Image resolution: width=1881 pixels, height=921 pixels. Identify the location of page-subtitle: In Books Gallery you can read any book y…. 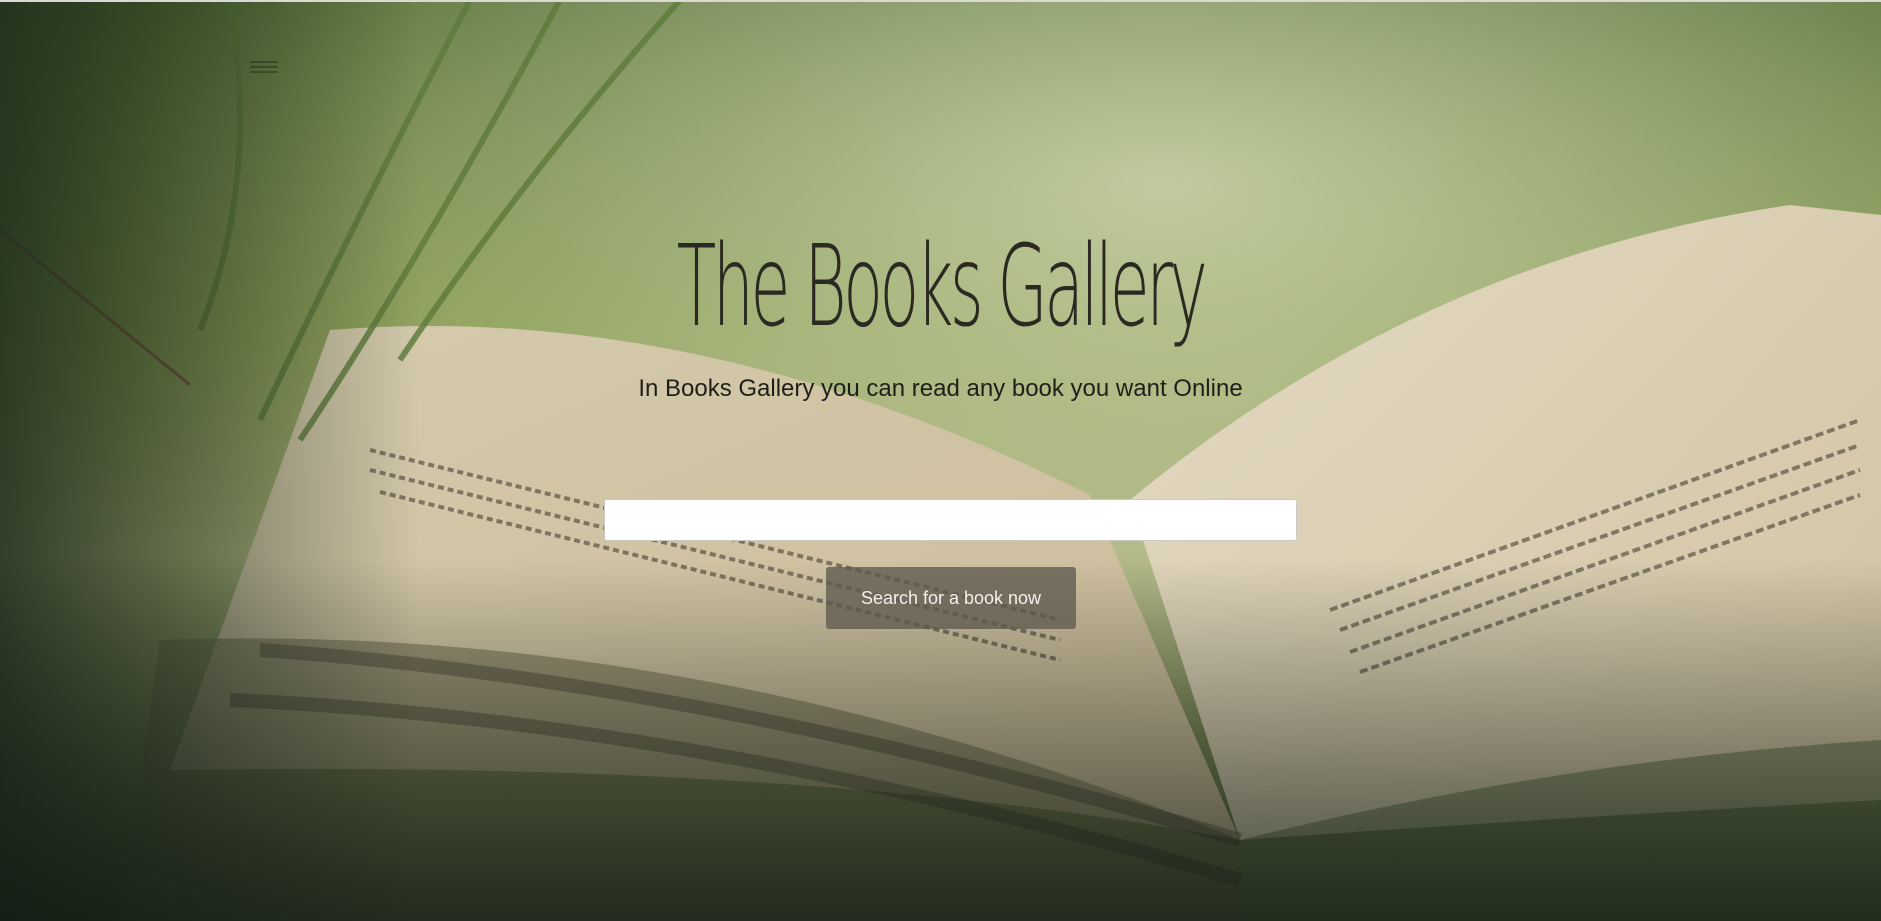
(940, 388).